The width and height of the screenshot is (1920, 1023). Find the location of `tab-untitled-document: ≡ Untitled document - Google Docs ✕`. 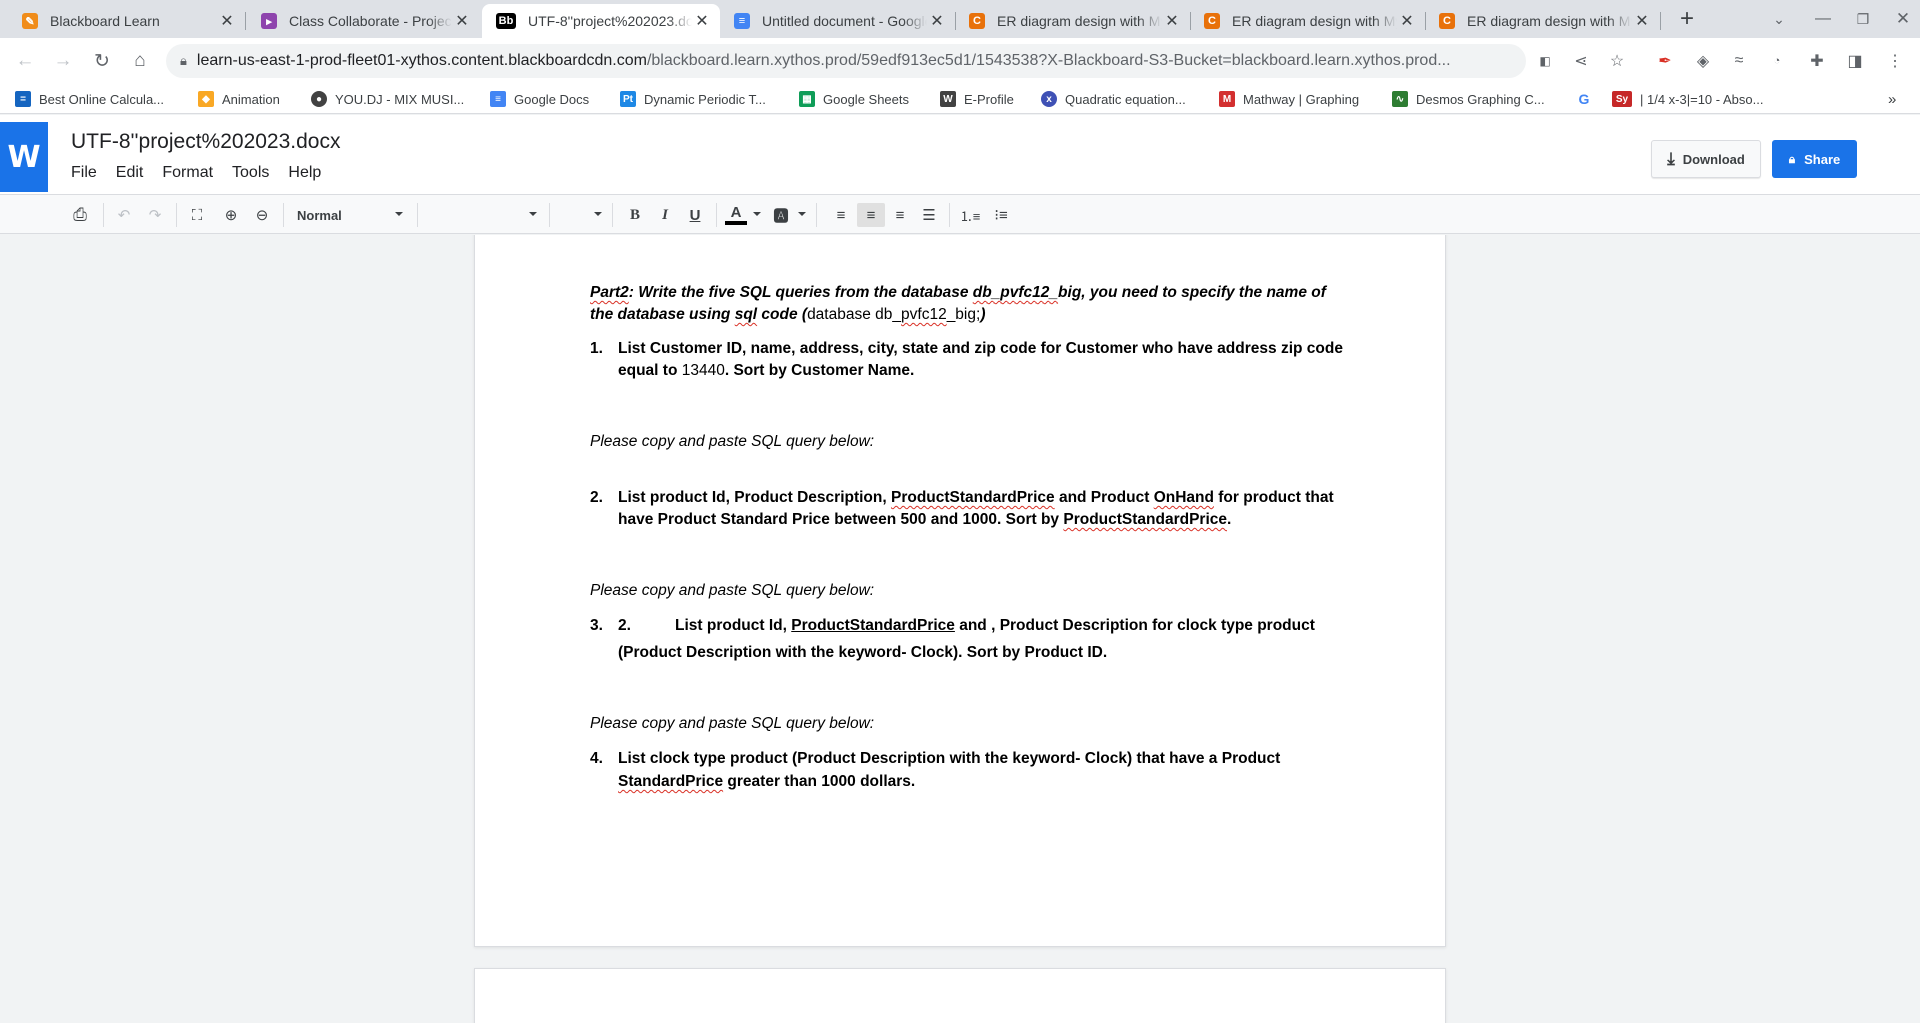

tab-untitled-document: ≡ Untitled document - Google Docs ✕ is located at coordinates (837, 21).